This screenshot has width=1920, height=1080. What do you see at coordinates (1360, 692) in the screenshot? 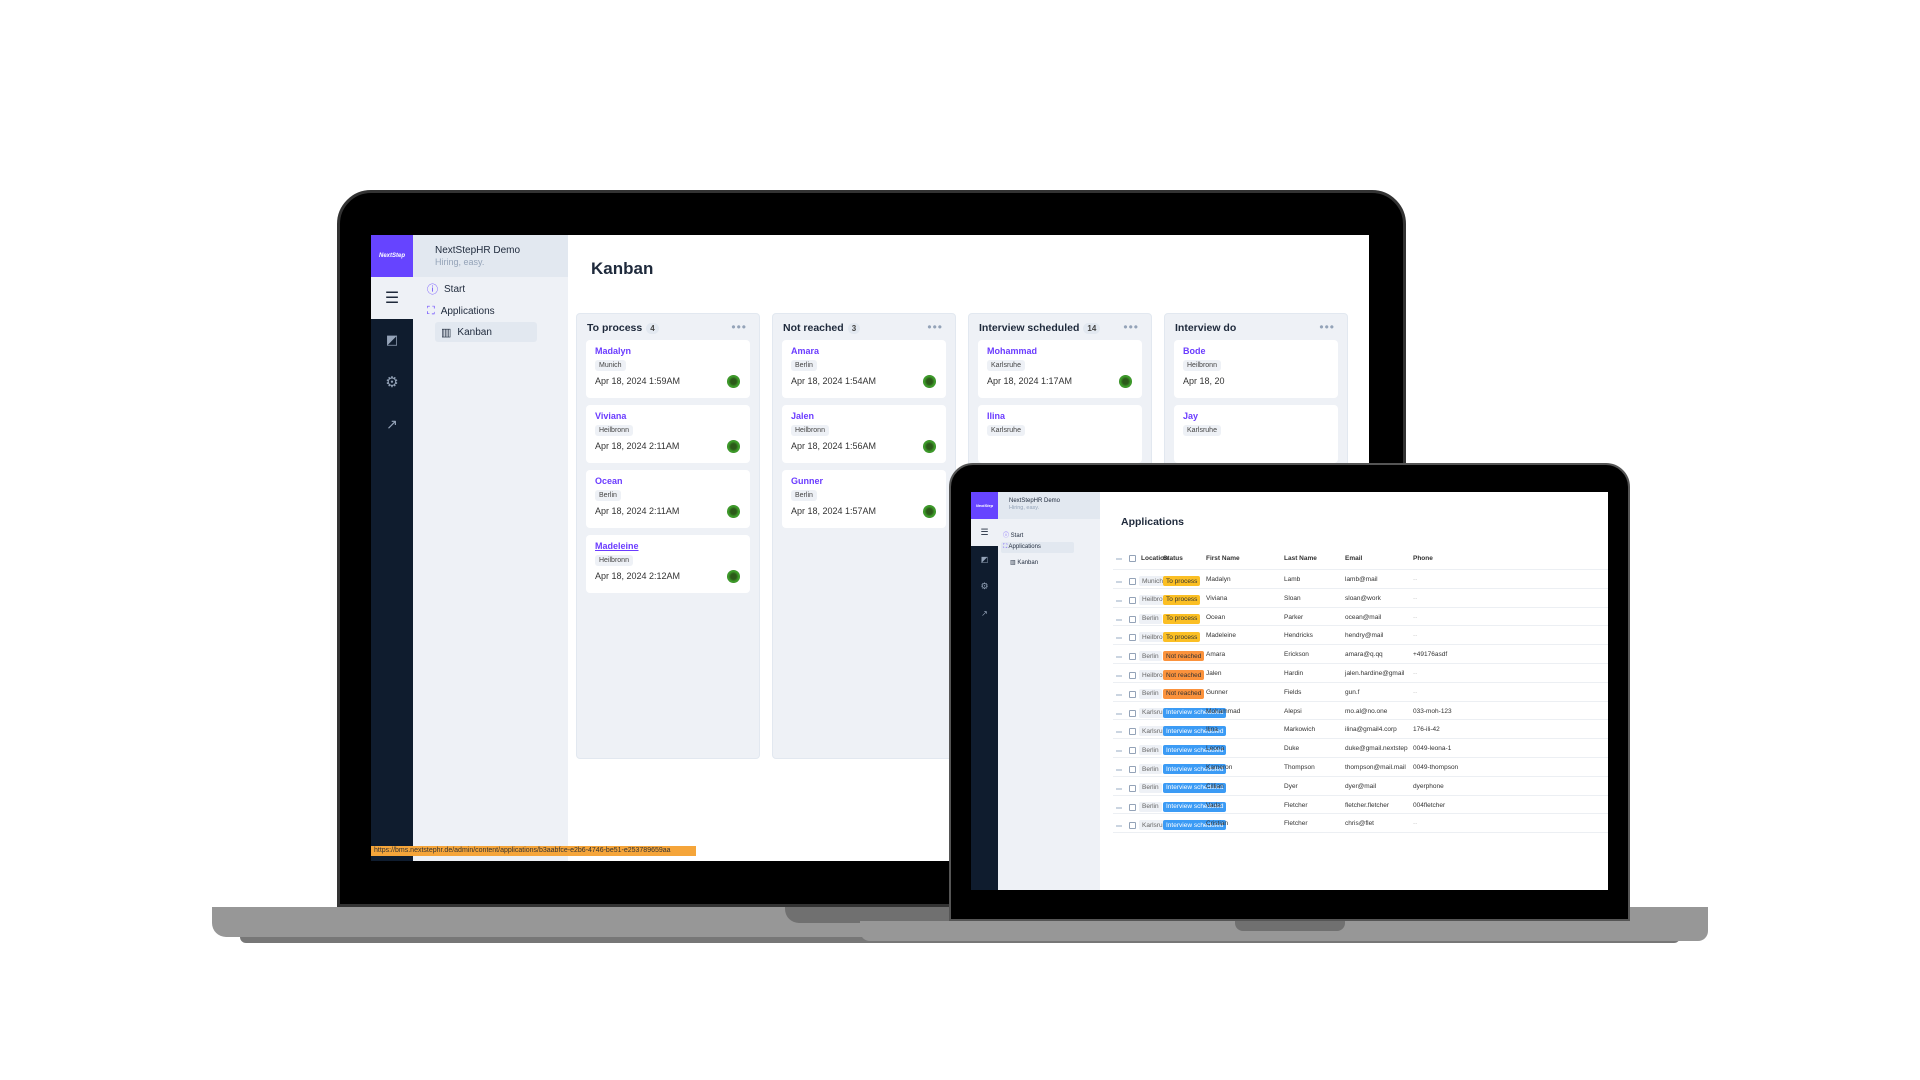
I see `table-row: Berlin Not reached Gunner Fields gun.f --` at bounding box center [1360, 692].